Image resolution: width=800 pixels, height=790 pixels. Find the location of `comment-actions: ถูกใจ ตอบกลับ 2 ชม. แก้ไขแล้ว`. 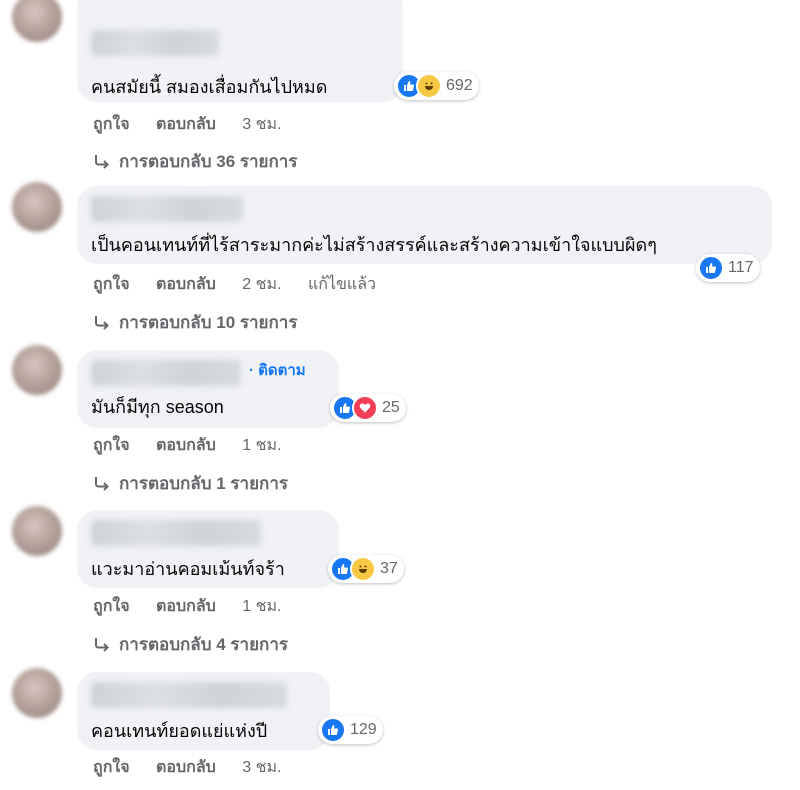

comment-actions: ถูกใจ ตอบกลับ 2 ชม. แก้ไขแล้ว is located at coordinates (245, 284).